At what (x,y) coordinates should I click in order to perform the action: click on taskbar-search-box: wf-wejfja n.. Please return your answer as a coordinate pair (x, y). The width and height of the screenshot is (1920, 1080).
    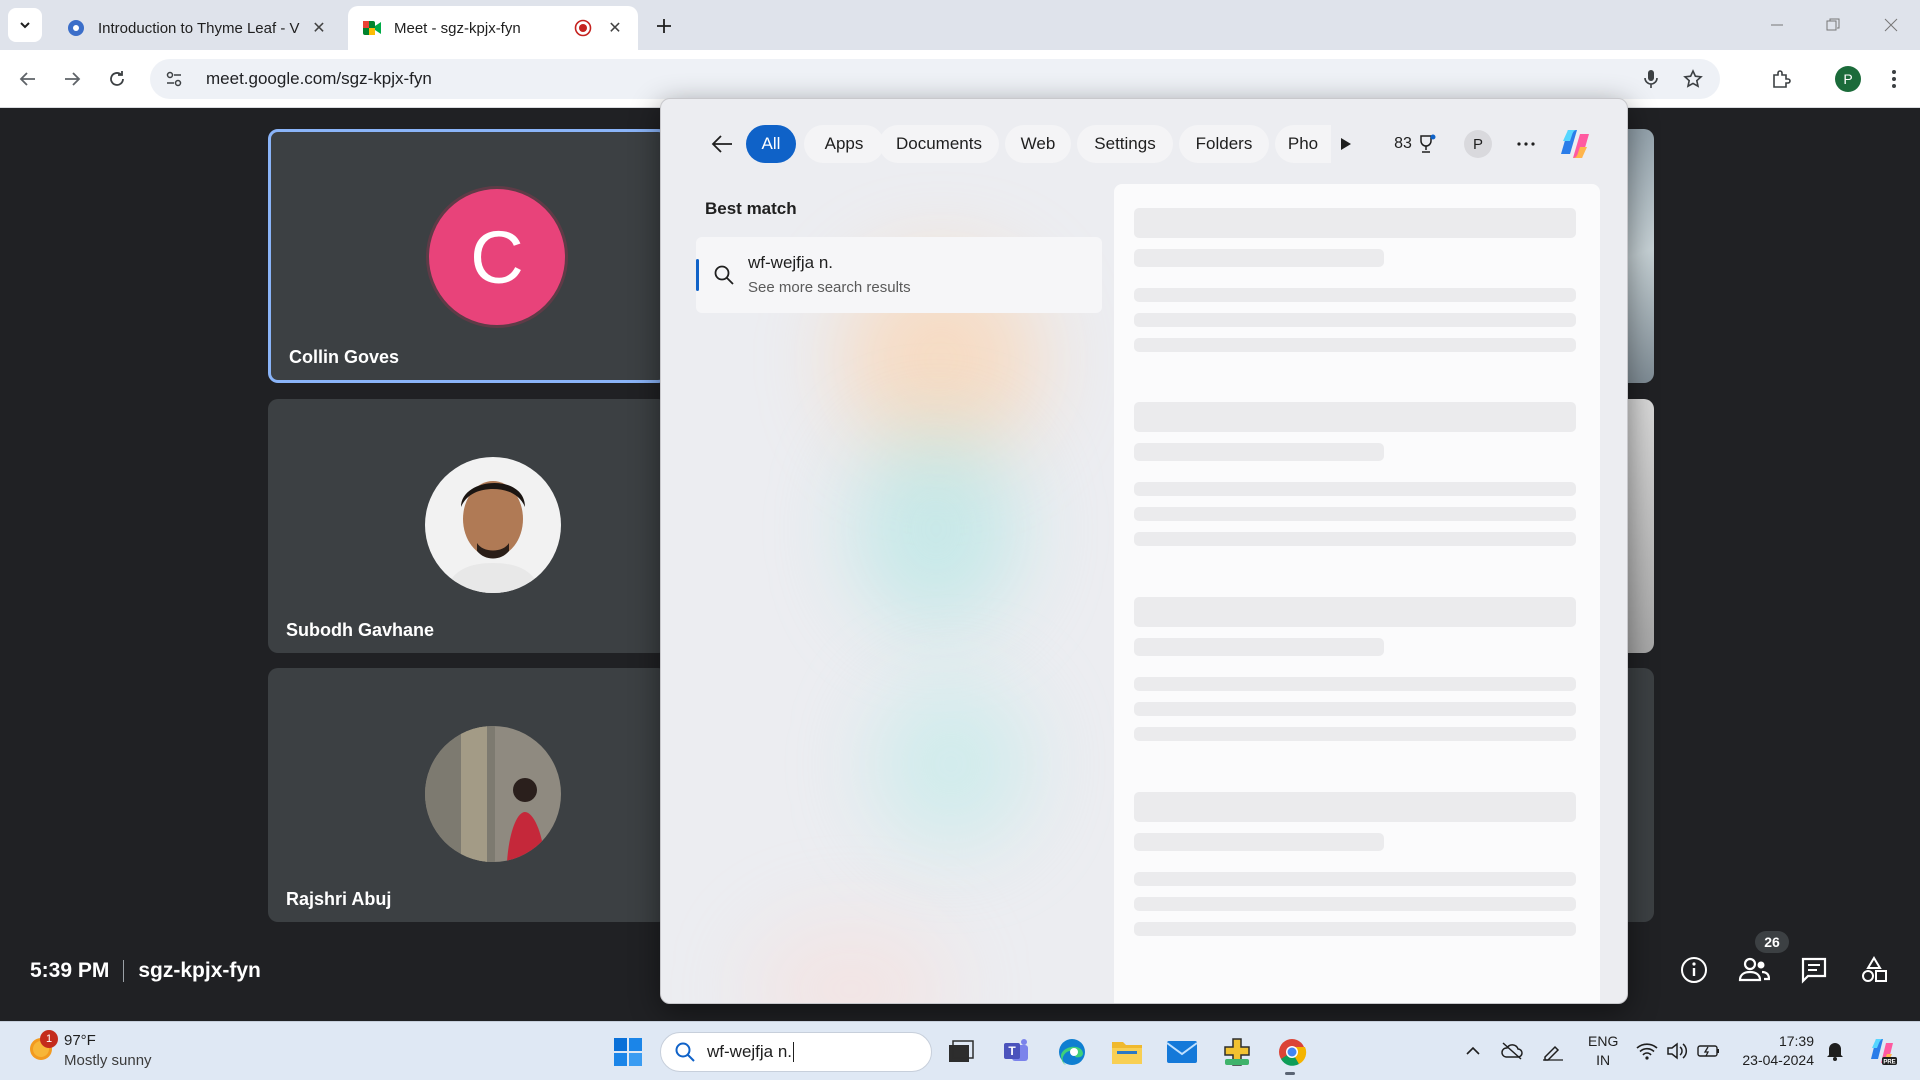
    Looking at the image, I should click on (796, 1052).